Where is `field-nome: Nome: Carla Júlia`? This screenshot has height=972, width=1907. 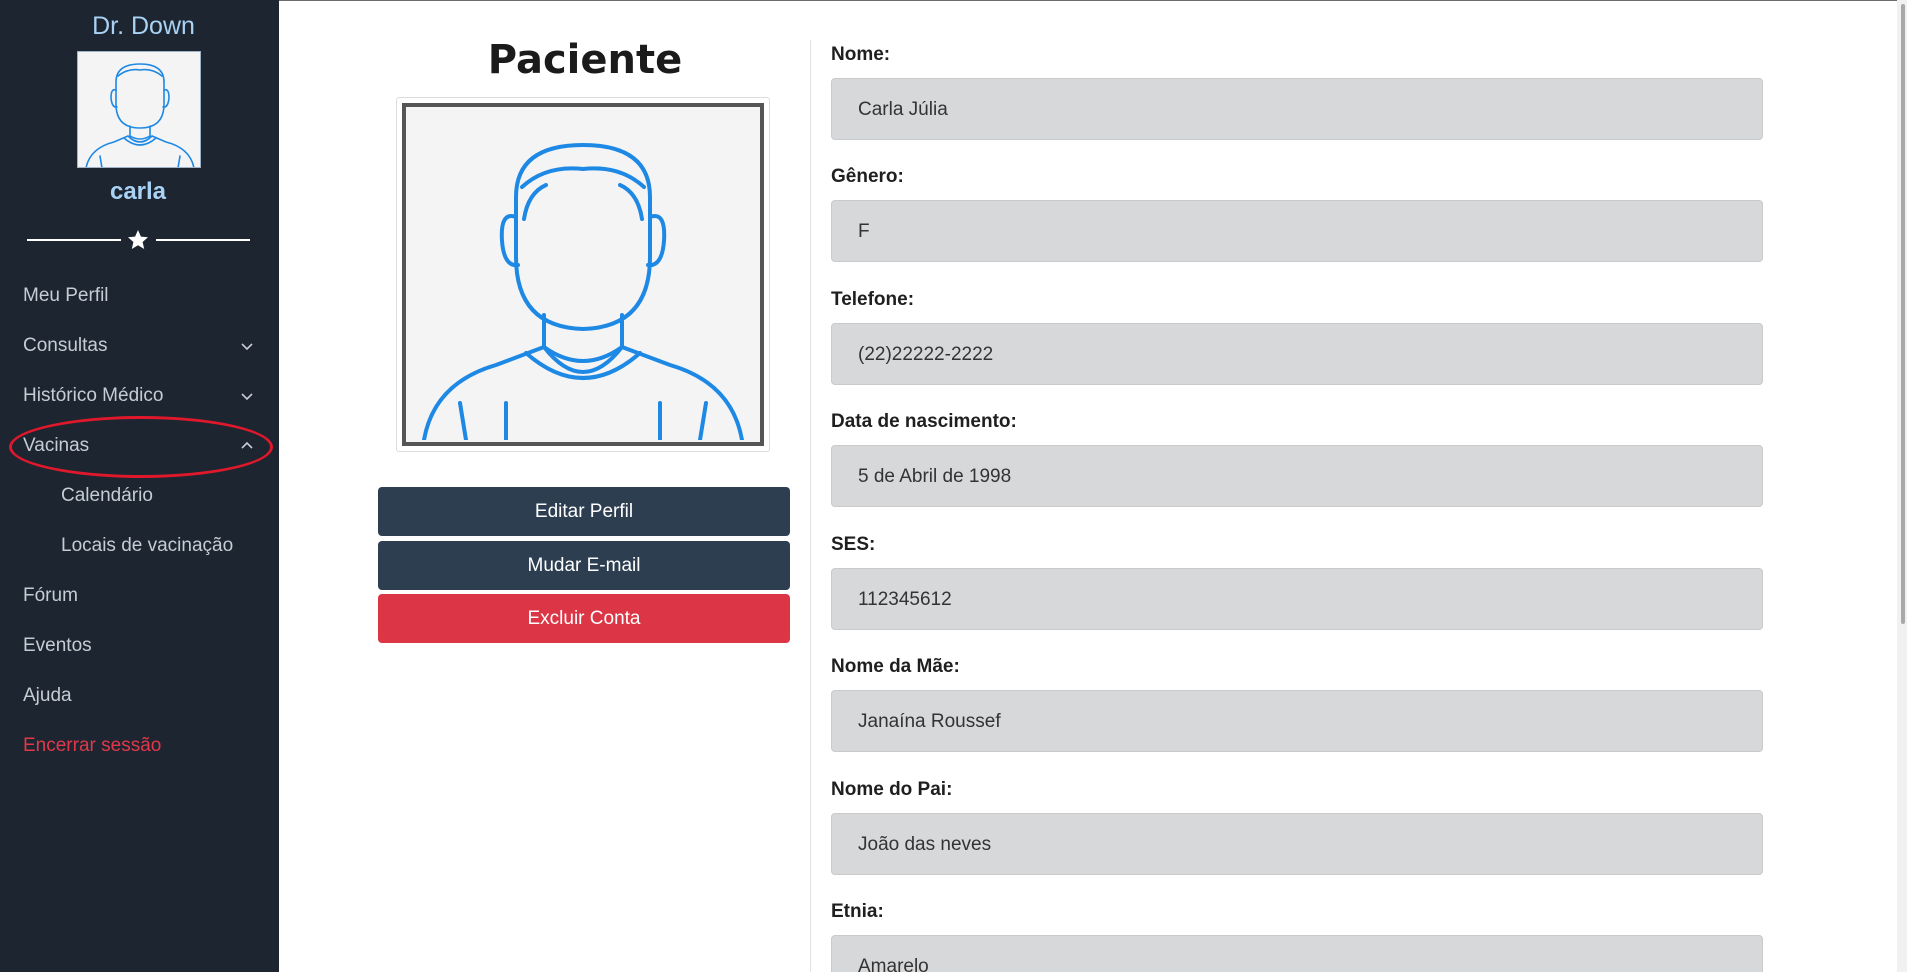
field-nome: Nome: Carla Júlia is located at coordinates (1297, 90).